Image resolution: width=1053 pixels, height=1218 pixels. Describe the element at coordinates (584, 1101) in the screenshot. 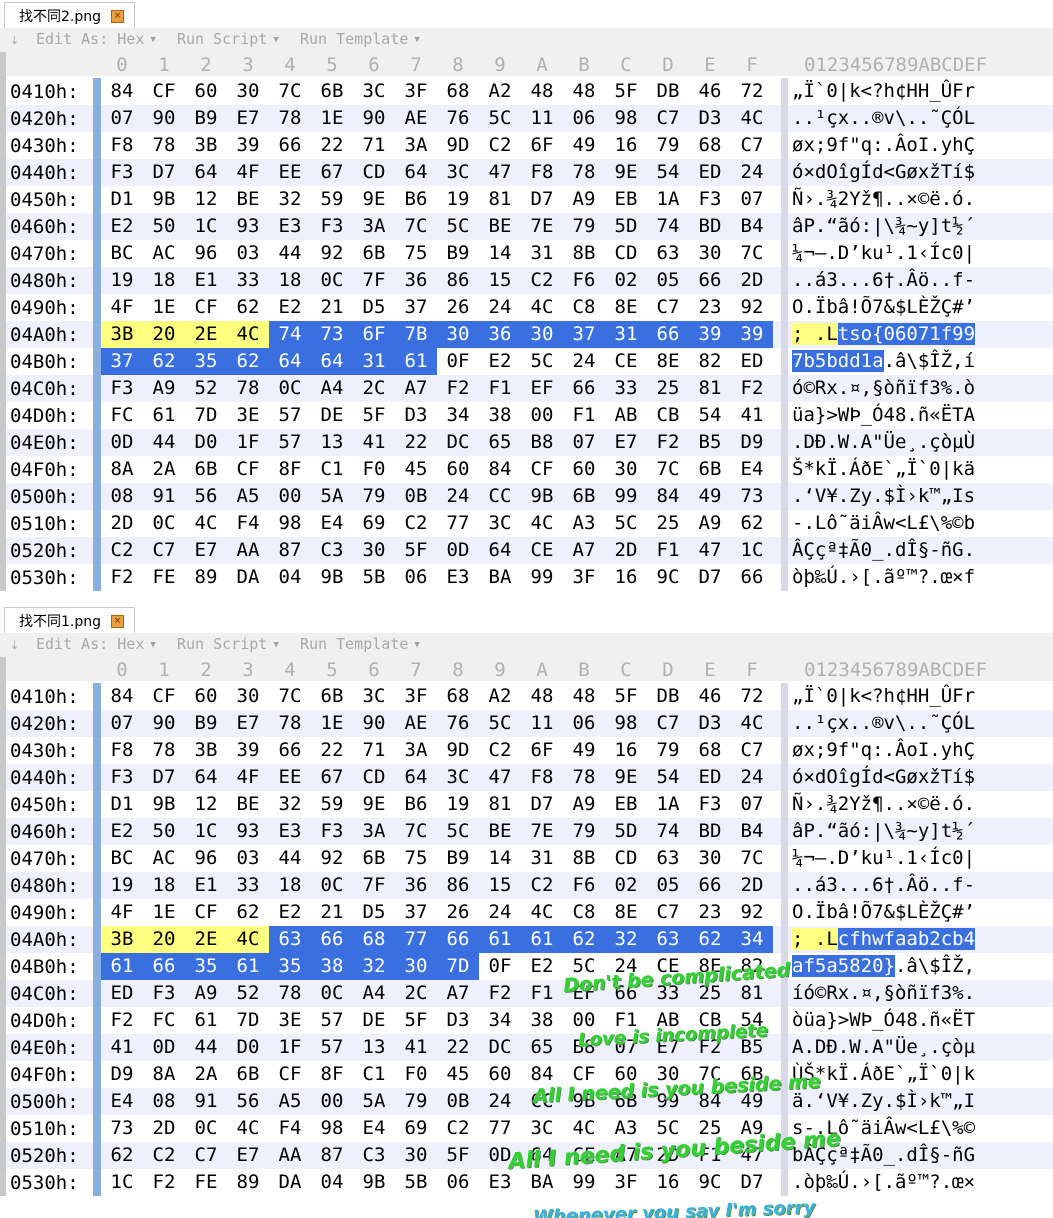

I see `hex-byte: 9B` at that location.